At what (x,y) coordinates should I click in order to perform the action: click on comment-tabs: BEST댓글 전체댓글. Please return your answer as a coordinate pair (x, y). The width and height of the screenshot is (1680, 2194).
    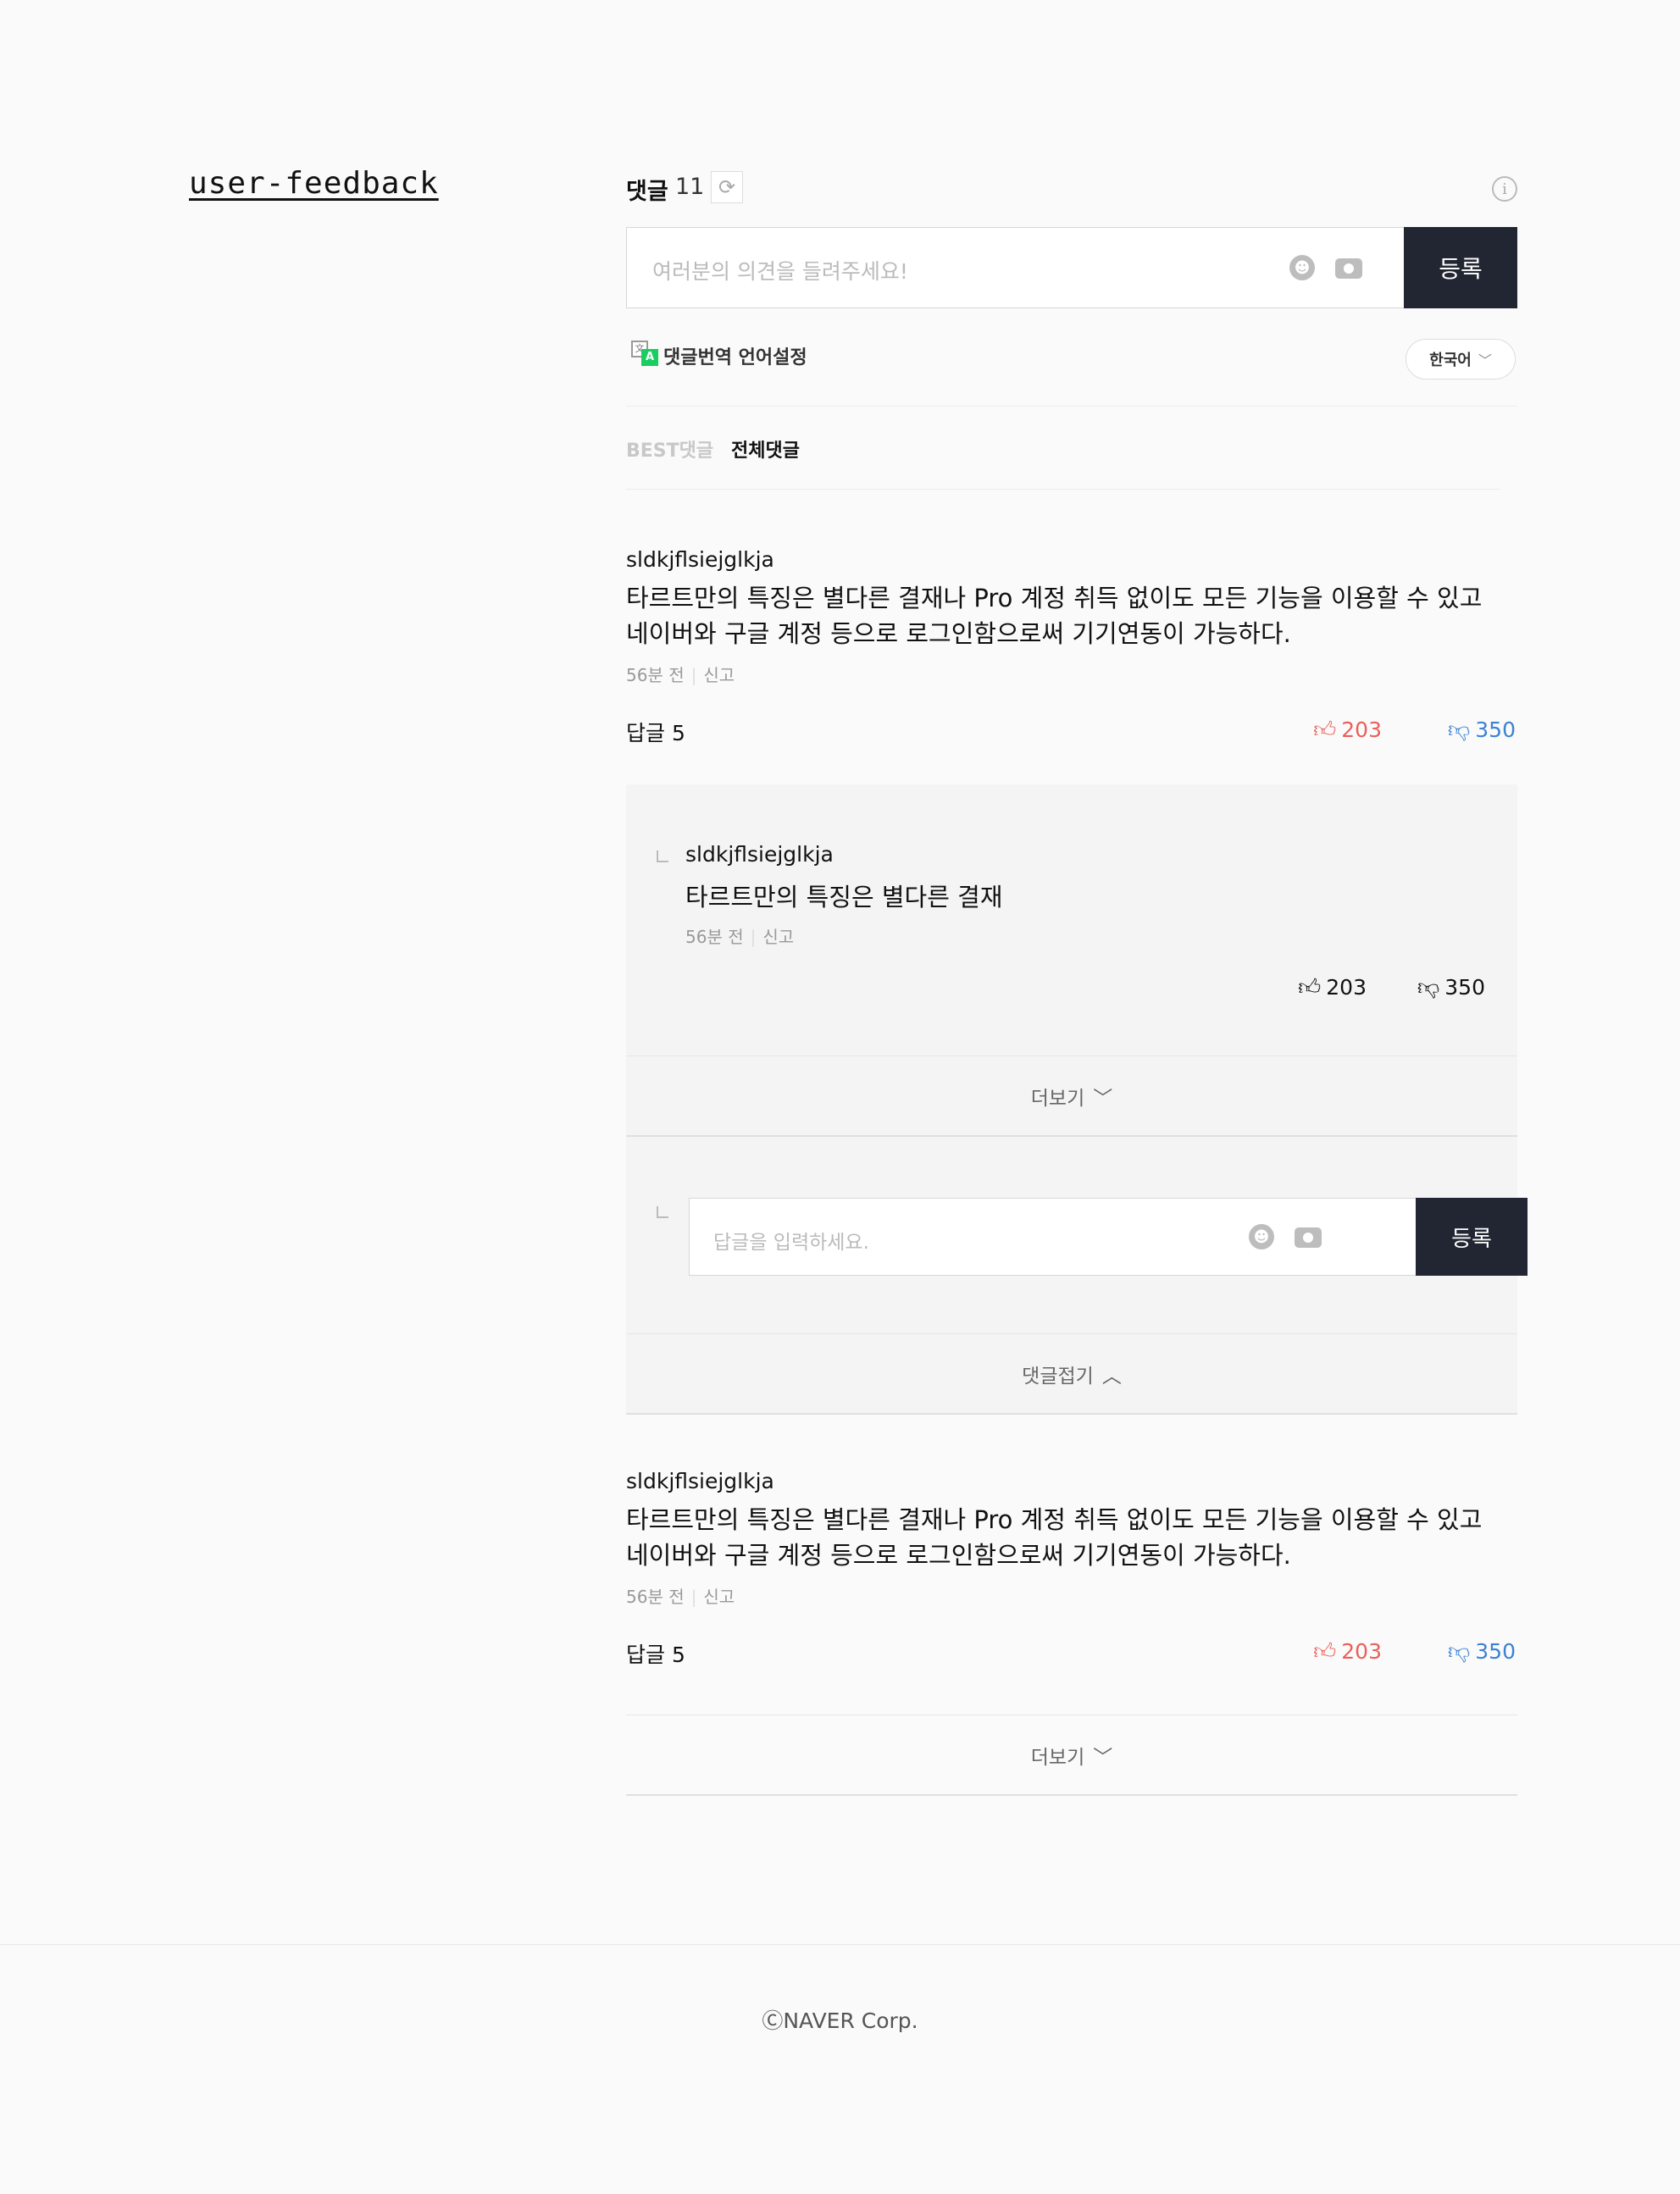
    Looking at the image, I should click on (1063, 449).